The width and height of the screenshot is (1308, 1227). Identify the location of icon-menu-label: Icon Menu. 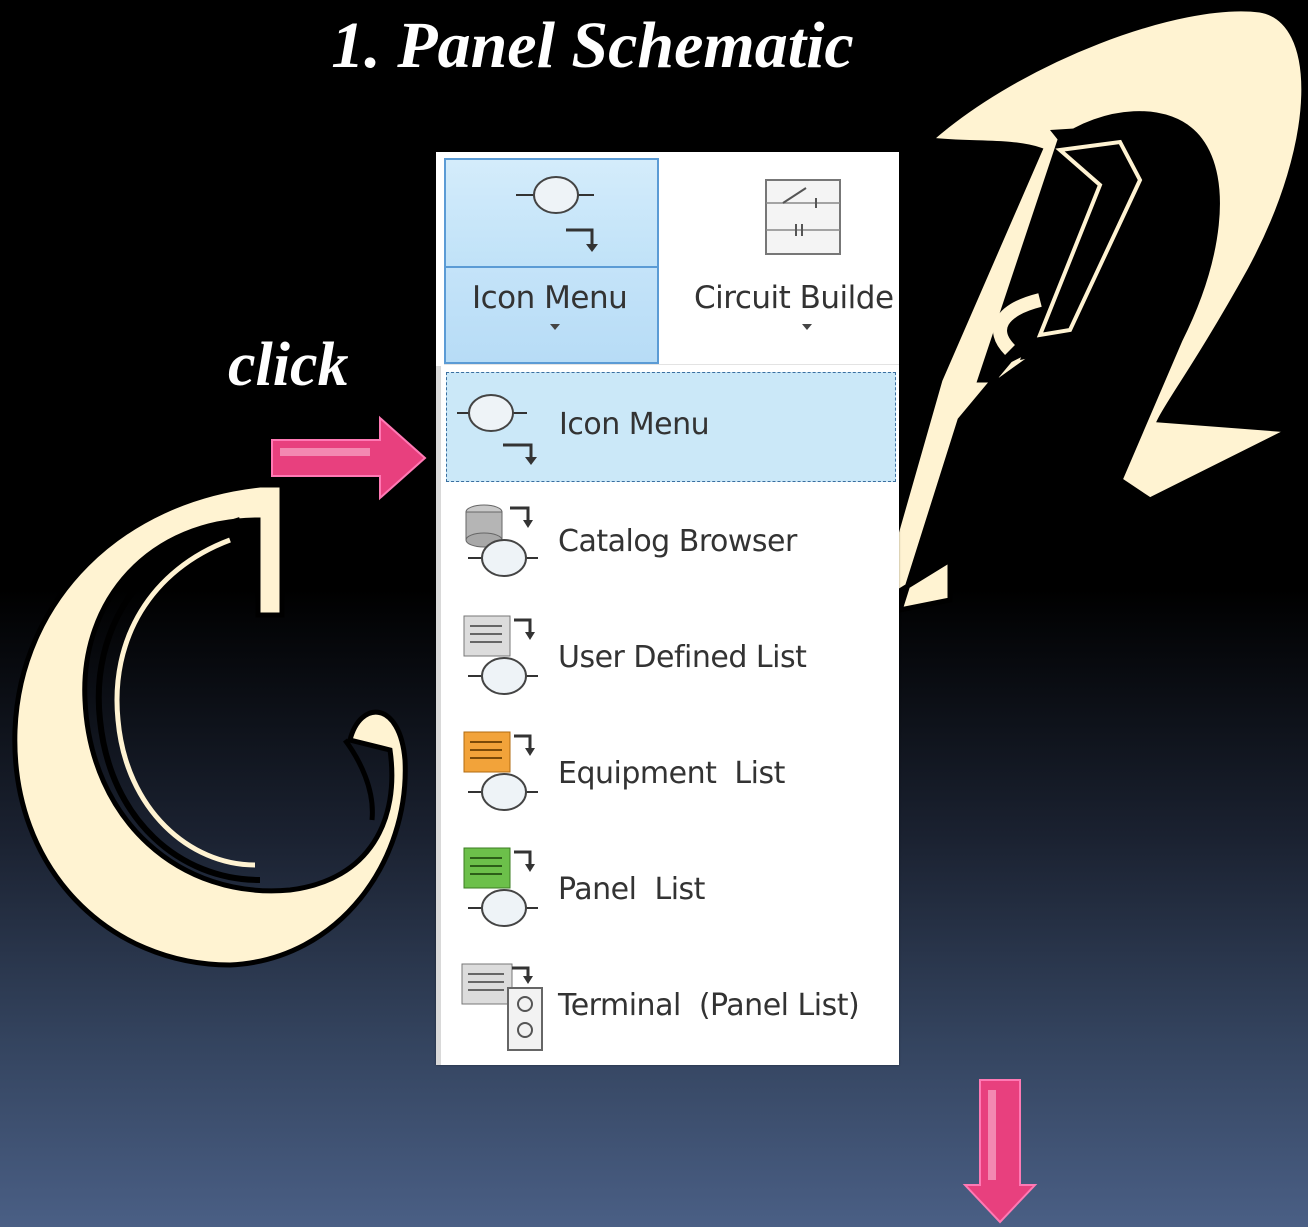
(550, 298).